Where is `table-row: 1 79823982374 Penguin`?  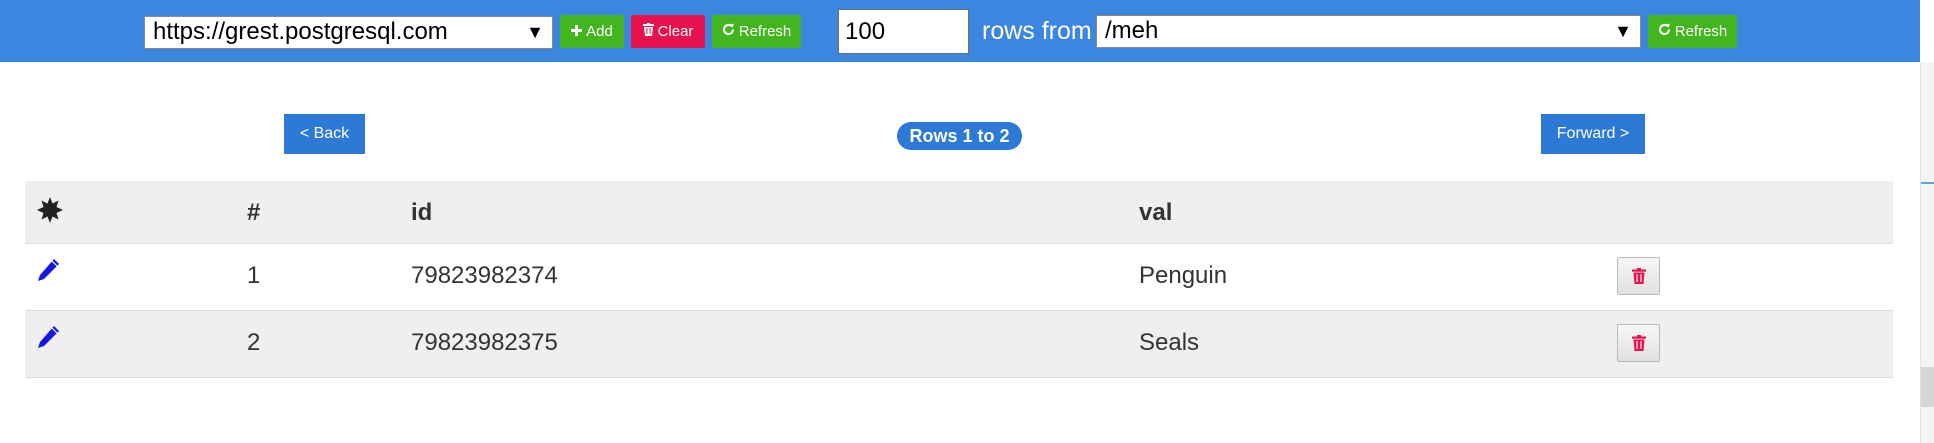 table-row: 1 79823982374 Penguin is located at coordinates (959, 277).